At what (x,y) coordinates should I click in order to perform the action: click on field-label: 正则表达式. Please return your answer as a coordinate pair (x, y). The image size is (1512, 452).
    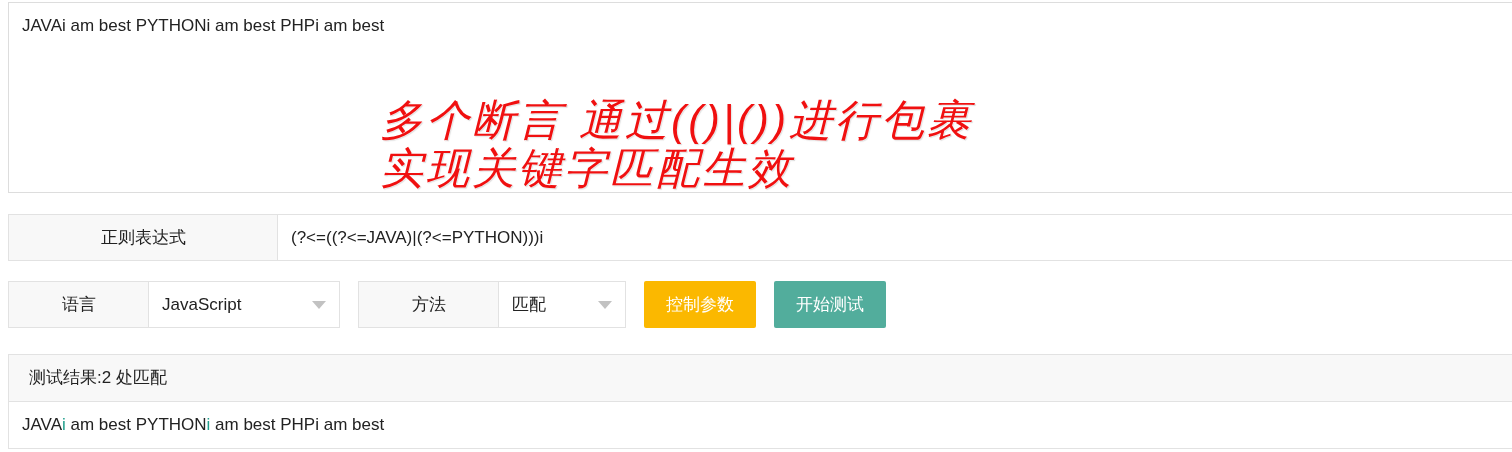
    Looking at the image, I should click on (143, 237).